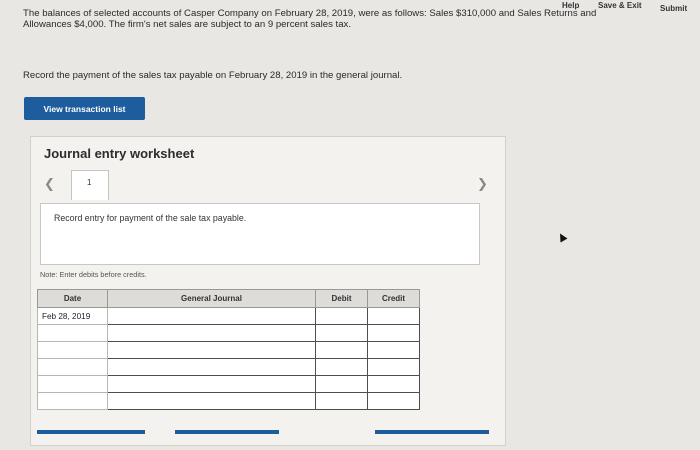 The height and width of the screenshot is (450, 700). Describe the element at coordinates (93, 274) in the screenshot. I see `debit-credit-note: Note: Enter debits before credits.` at that location.